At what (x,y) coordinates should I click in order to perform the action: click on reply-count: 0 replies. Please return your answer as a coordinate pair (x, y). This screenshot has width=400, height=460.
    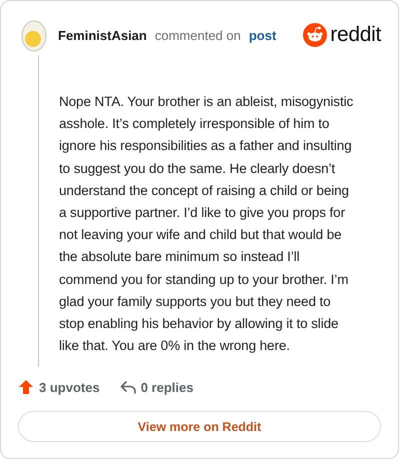
    Looking at the image, I should click on (167, 387).